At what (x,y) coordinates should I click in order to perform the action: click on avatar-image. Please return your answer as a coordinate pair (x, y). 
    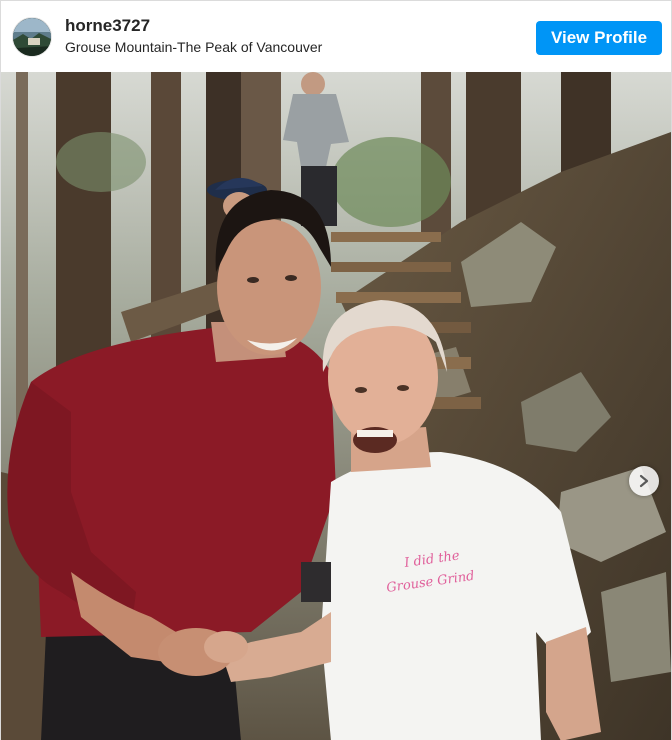
    Looking at the image, I should click on (32, 37).